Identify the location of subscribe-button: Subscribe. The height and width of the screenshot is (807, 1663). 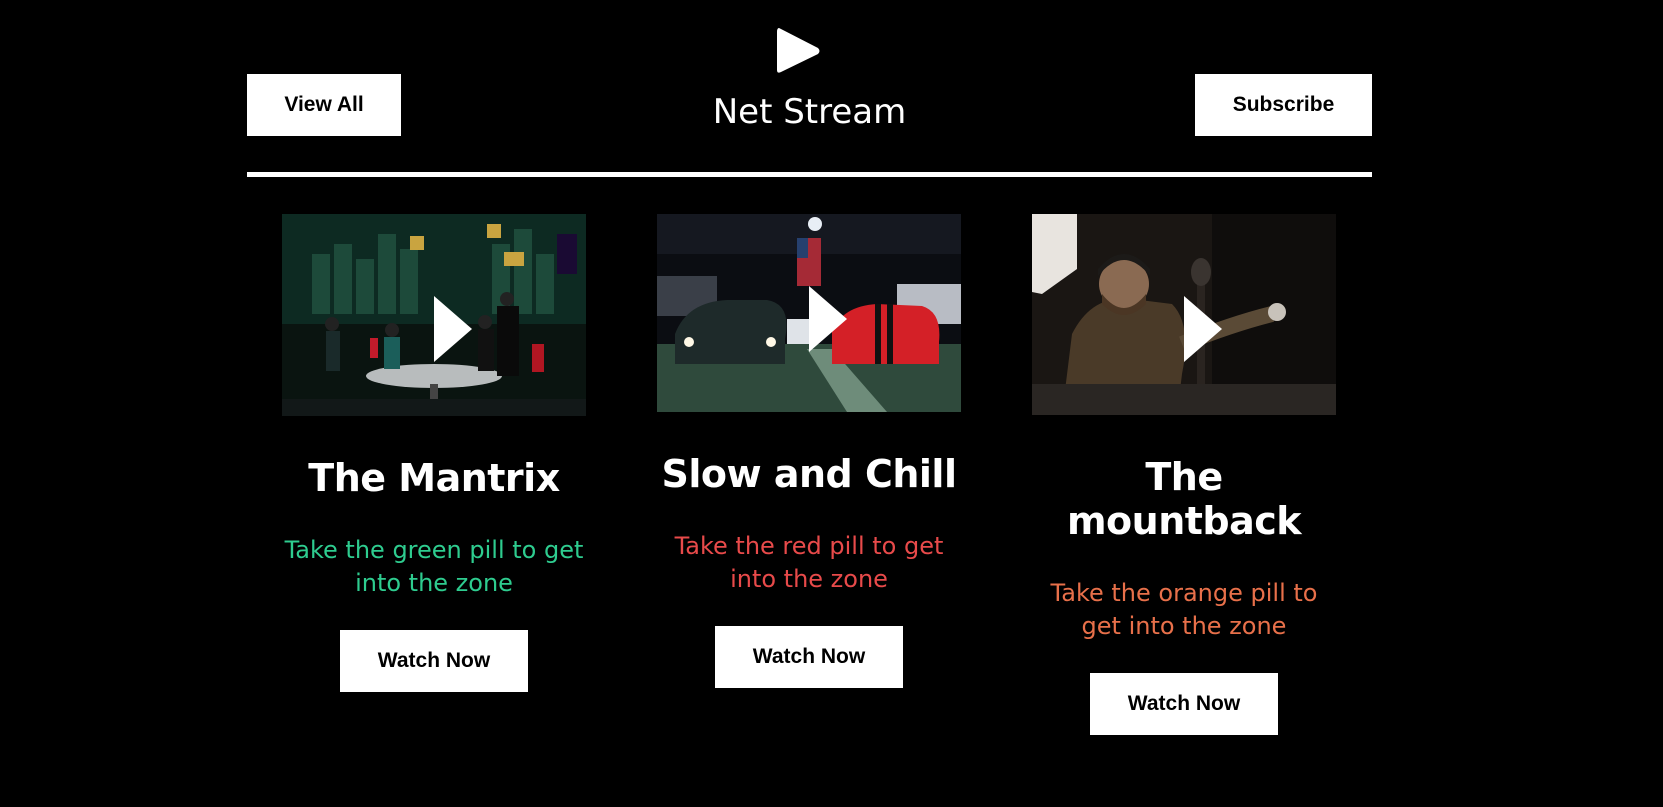
(1283, 105).